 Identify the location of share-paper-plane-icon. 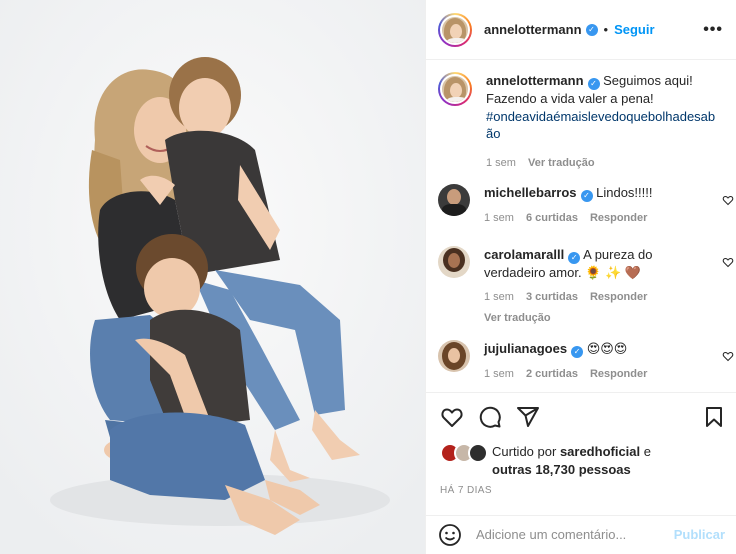
(528, 417).